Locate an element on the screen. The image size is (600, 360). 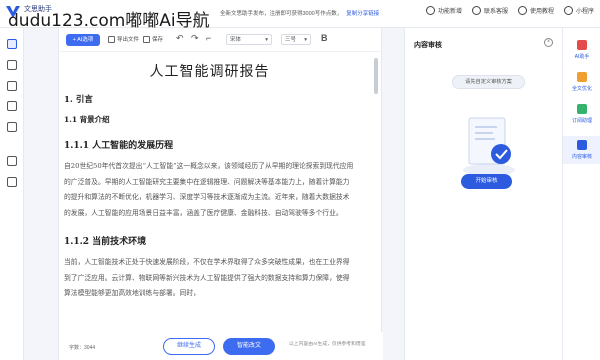
word-count: 字数：3044 is located at coordinates (82, 348).